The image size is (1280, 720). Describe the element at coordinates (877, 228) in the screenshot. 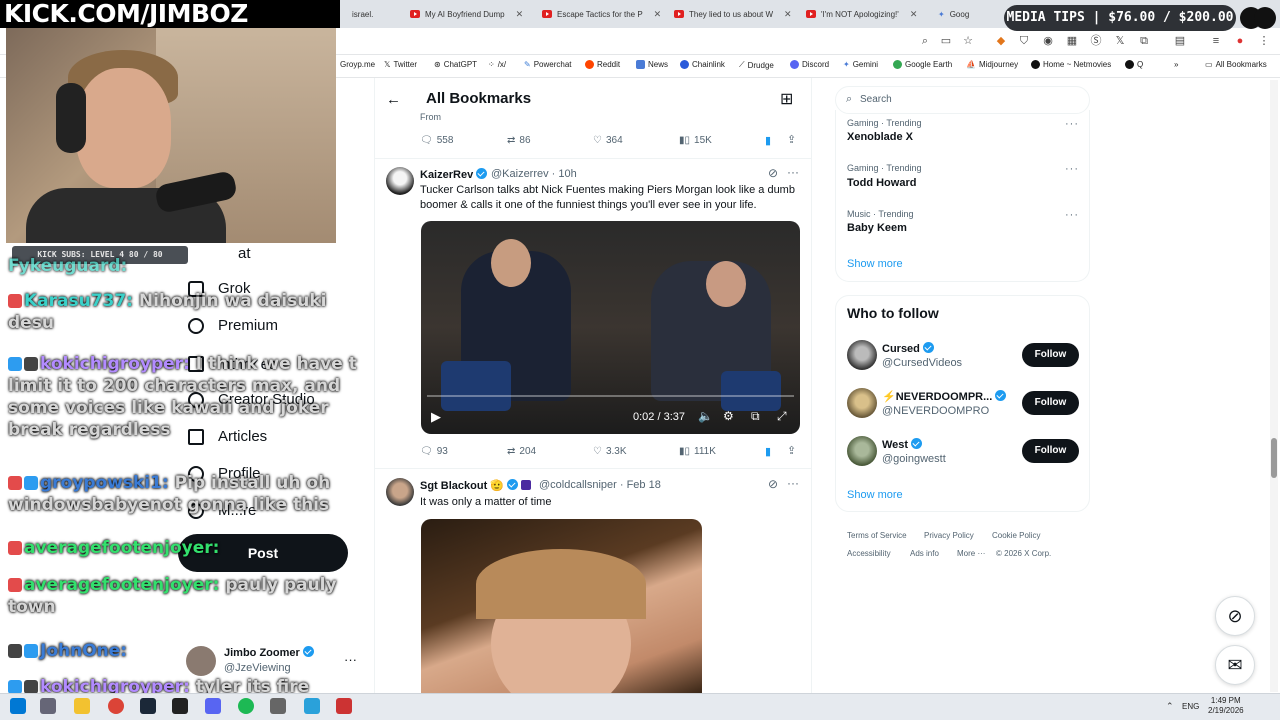

I see `trend-item: Baby Keem` at that location.